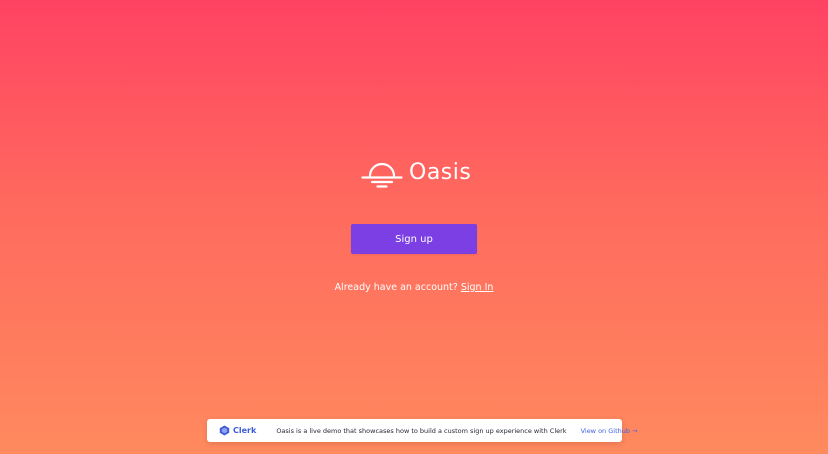 Image resolution: width=828 pixels, height=454 pixels. I want to click on clerk-icon, so click(224, 430).